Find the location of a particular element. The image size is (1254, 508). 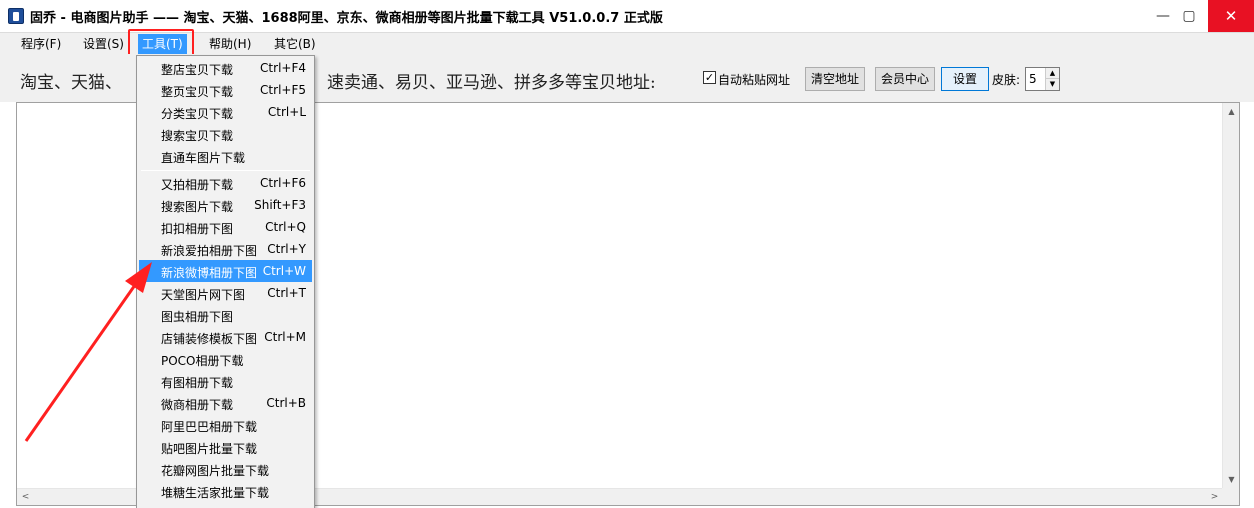

menu-program: 程序(F) is located at coordinates (41, 44).